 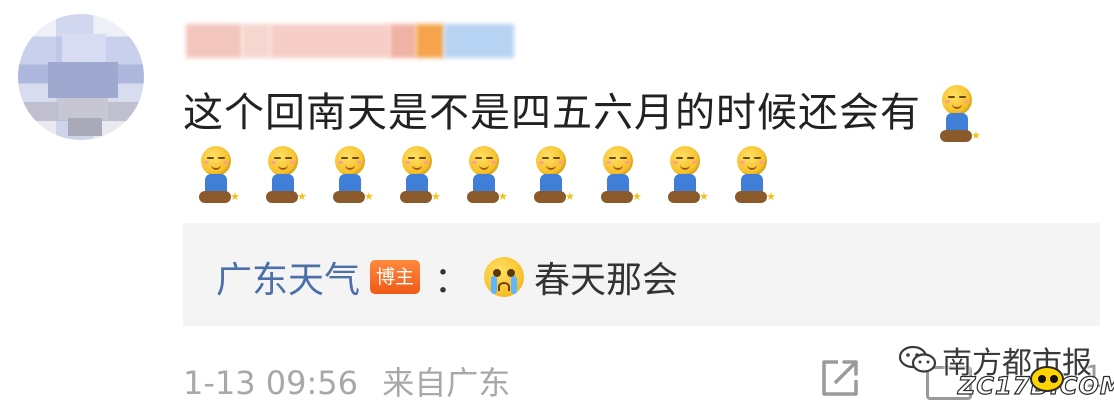 What do you see at coordinates (918, 360) in the screenshot?
I see `wechat-logo-icon` at bounding box center [918, 360].